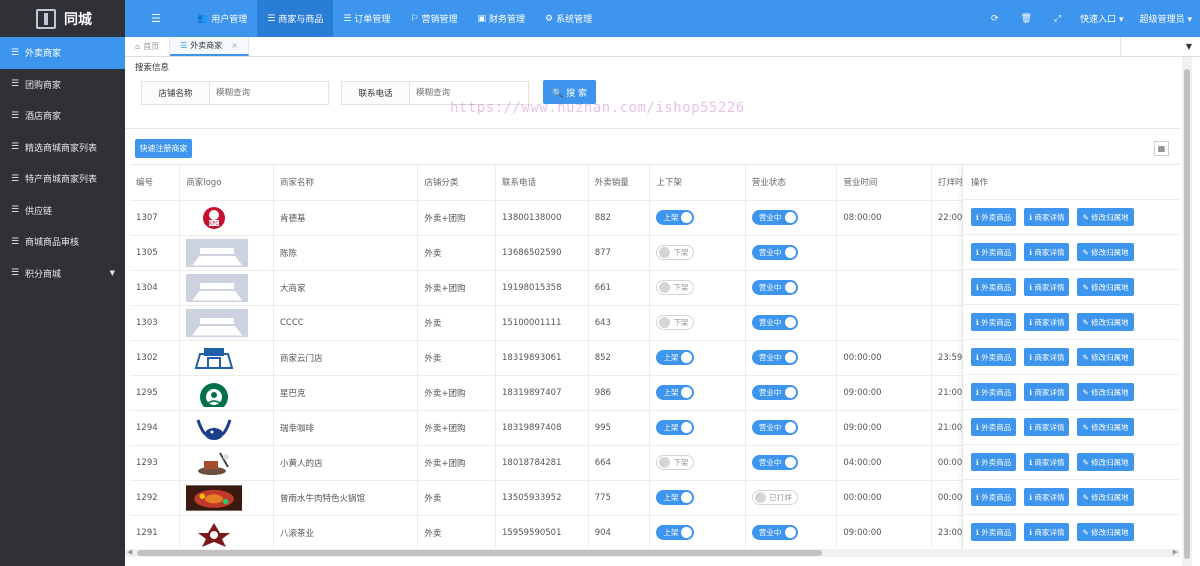  I want to click on action-label: 外卖商品, so click(996, 427).